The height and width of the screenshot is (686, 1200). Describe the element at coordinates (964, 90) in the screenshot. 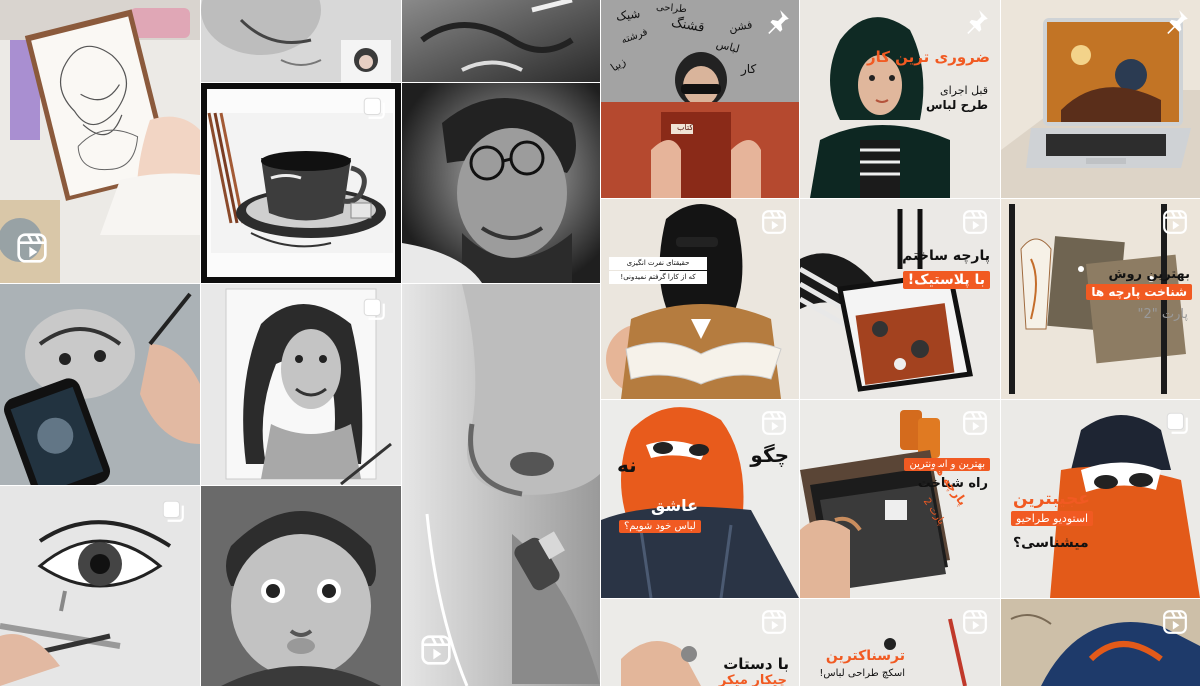

I see `hijab-caption-line2: قبل اجرای` at that location.